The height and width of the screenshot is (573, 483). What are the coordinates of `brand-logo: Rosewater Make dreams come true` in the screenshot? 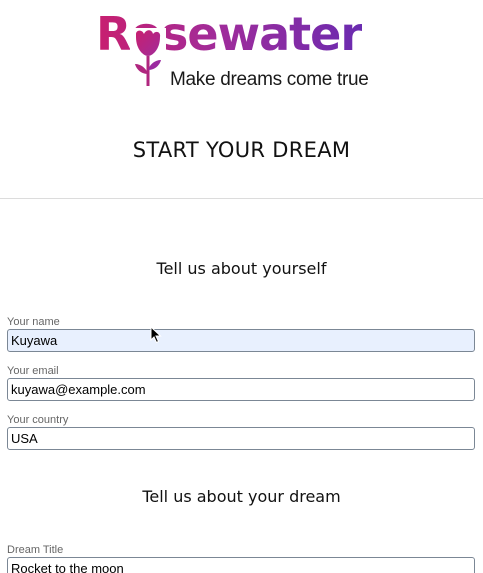 It's located at (246, 49).